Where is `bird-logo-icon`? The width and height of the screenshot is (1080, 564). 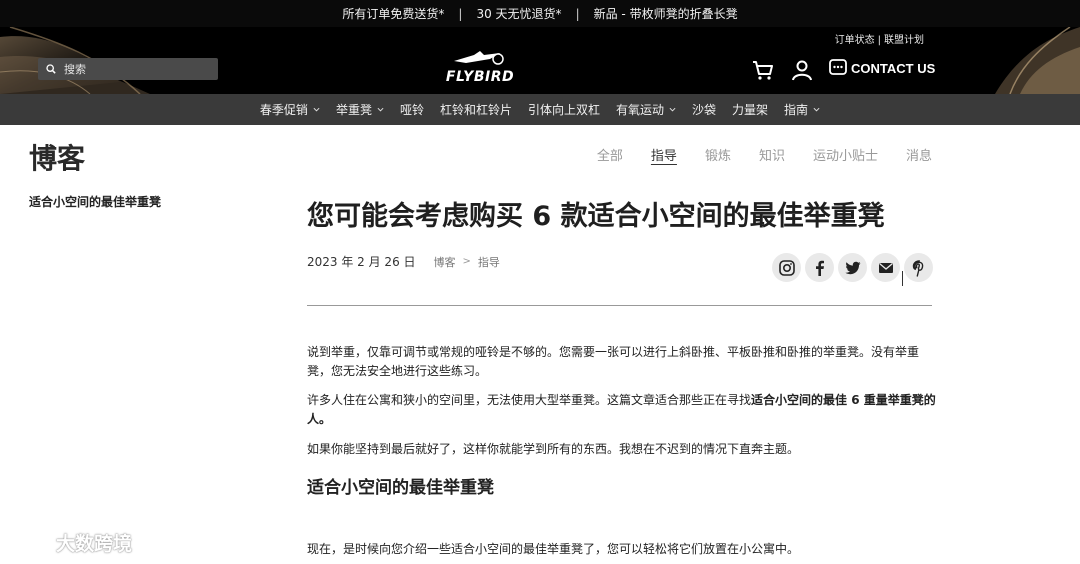
bird-logo-icon is located at coordinates (479, 58).